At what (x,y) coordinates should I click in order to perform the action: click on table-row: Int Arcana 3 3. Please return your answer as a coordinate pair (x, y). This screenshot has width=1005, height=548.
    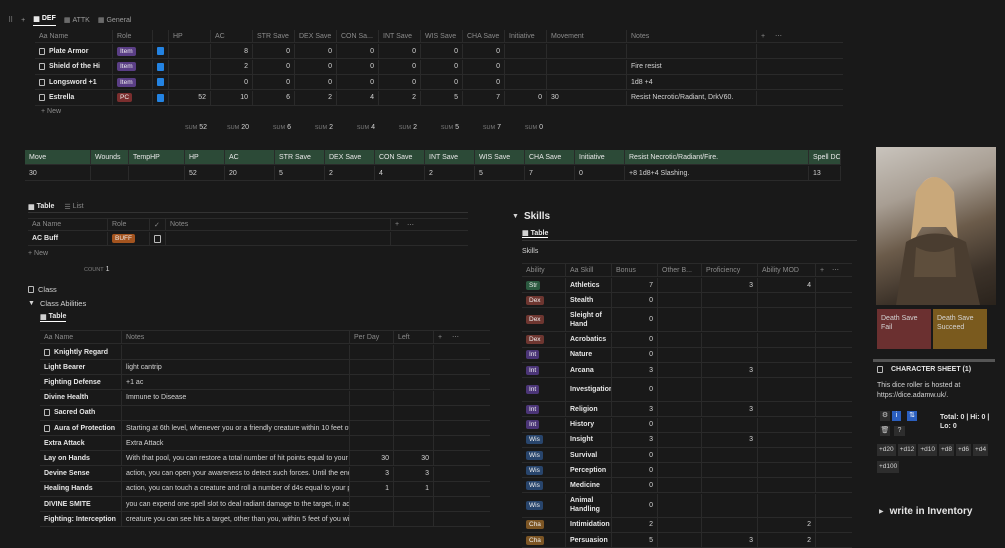
    Looking at the image, I should click on (687, 370).